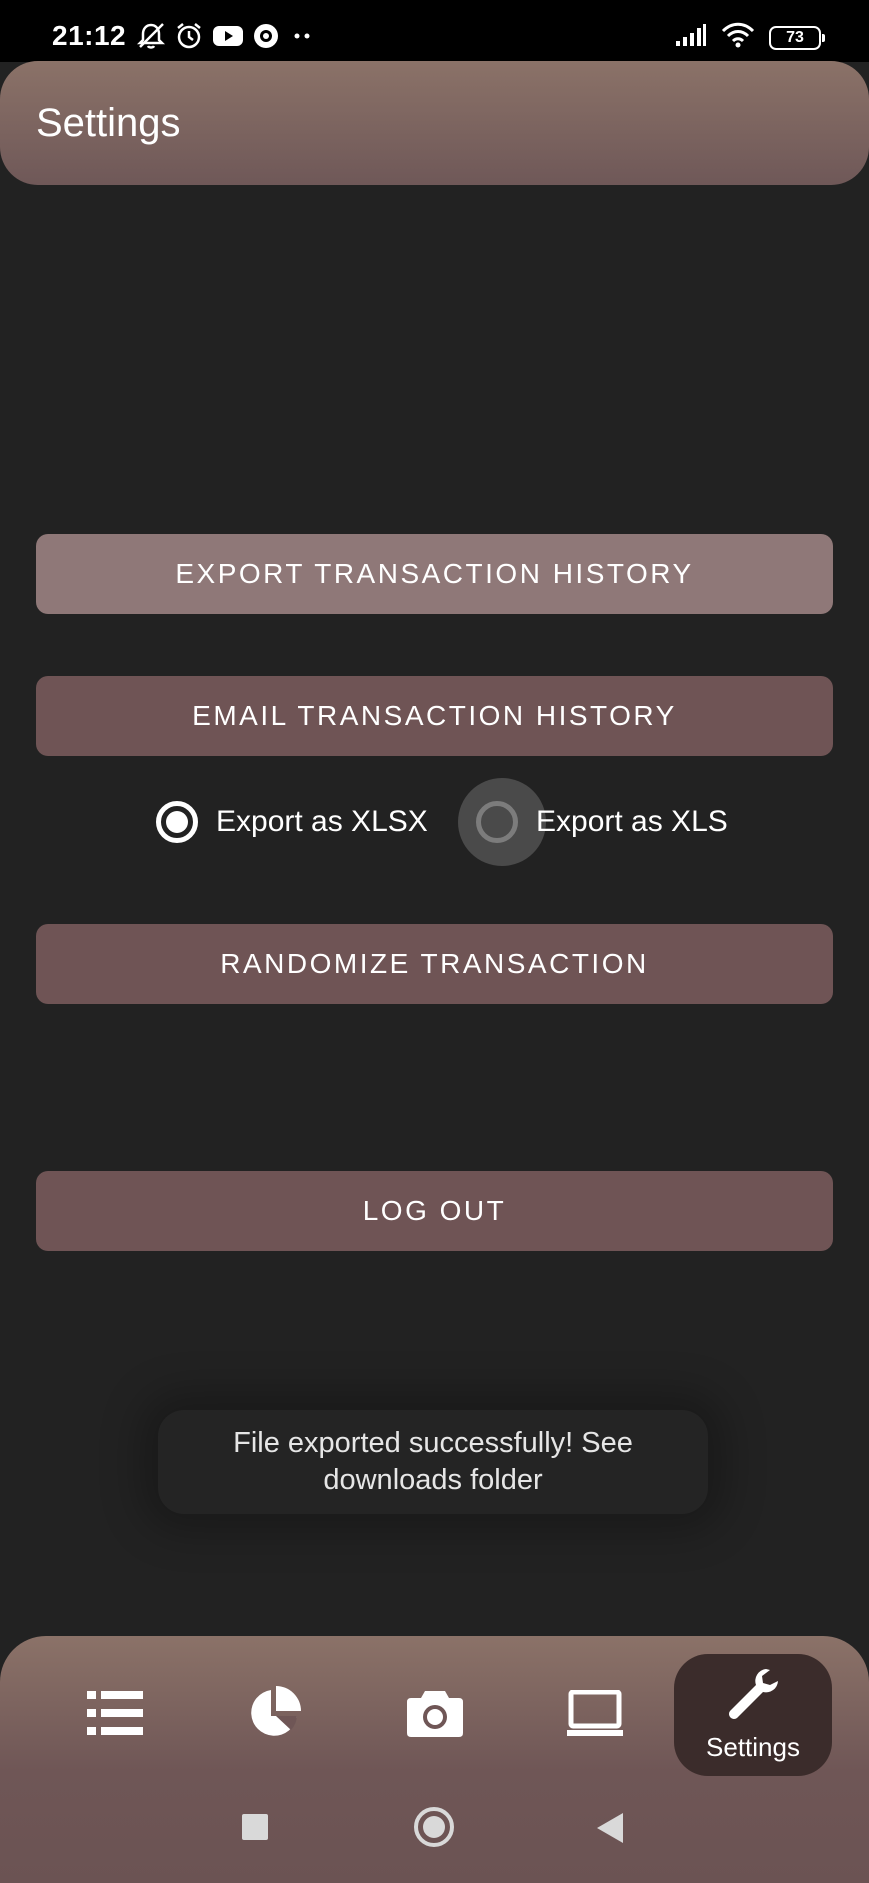 The width and height of the screenshot is (869, 1883). I want to click on nav-item-transactions, so click(115, 1715).